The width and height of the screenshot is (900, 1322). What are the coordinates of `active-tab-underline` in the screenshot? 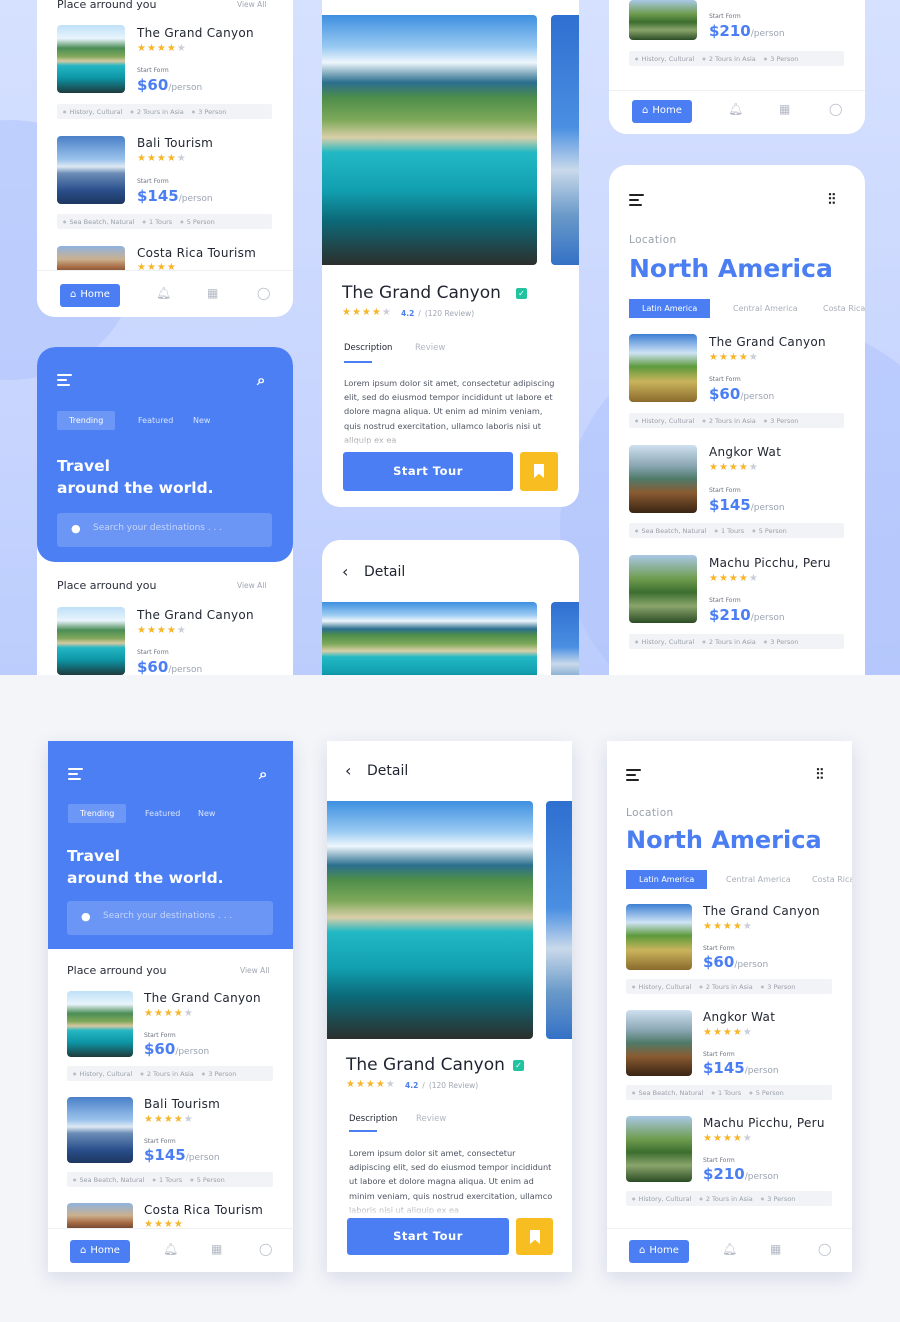 It's located at (363, 1131).